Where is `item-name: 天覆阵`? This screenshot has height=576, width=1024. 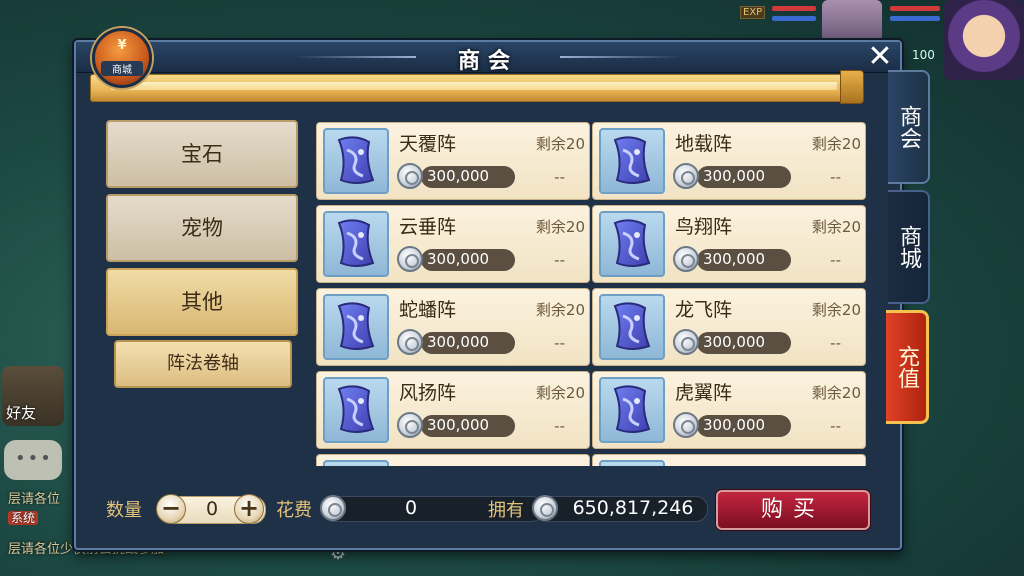
item-name: 天覆阵 is located at coordinates (428, 144).